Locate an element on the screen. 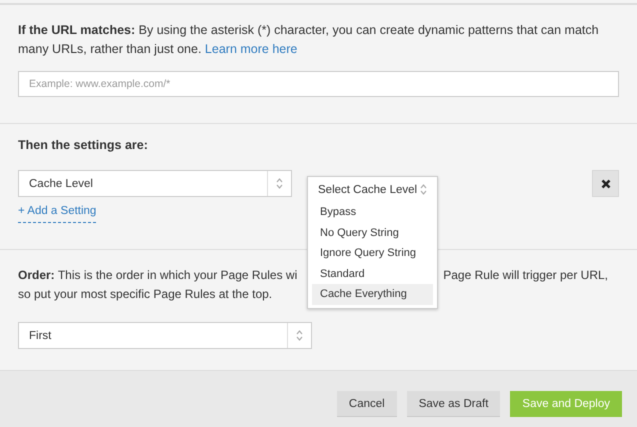 This screenshot has width=637, height=427. close-icon is located at coordinates (605, 183).